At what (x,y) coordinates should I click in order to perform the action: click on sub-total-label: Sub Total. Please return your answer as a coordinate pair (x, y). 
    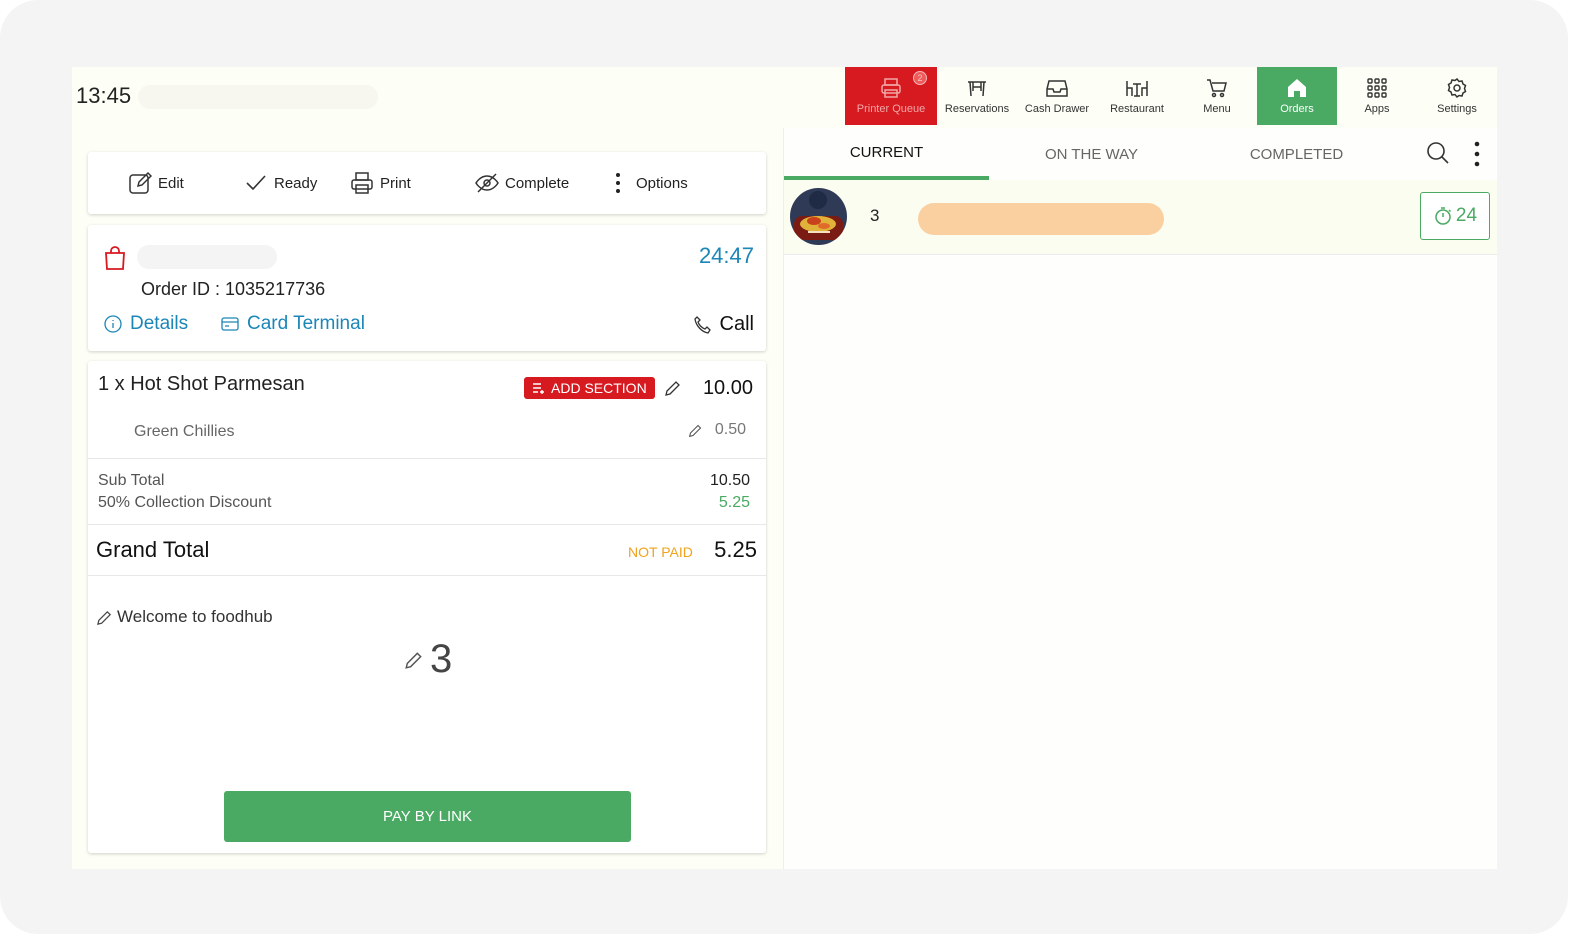
    Looking at the image, I should click on (131, 480).